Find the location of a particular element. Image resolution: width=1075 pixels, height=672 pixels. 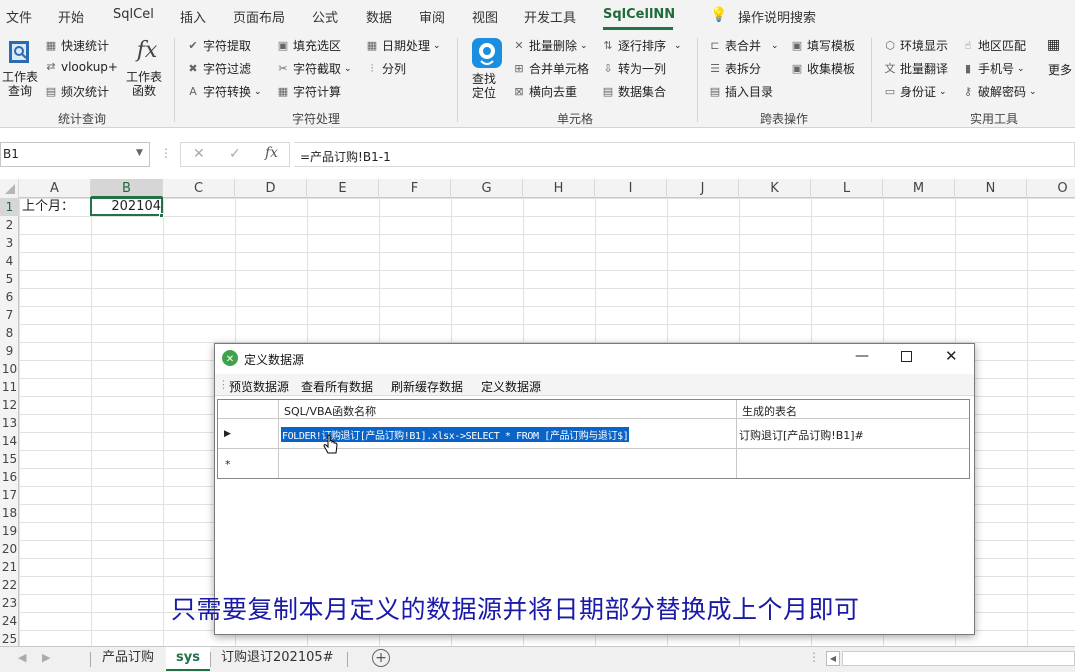

to-one-column-button: ⇩ 转为一列 is located at coordinates (633, 68).